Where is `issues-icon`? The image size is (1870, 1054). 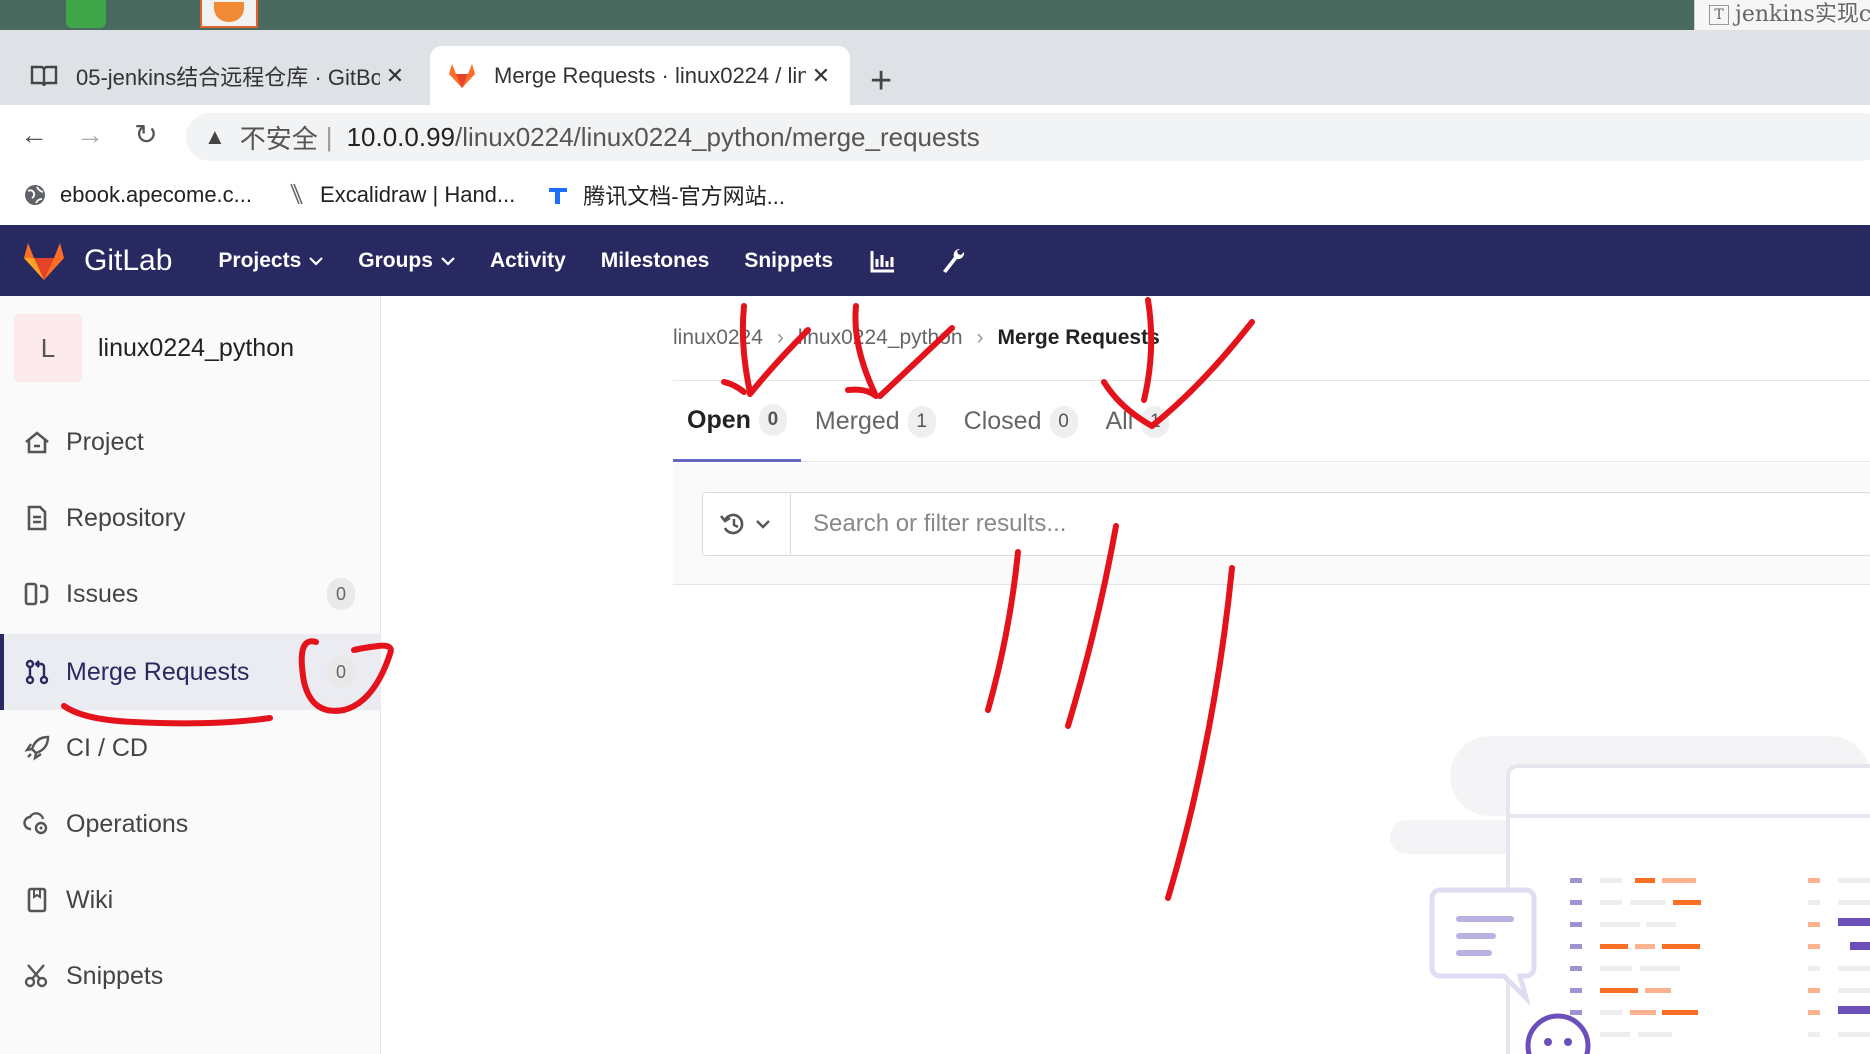 issues-icon is located at coordinates (37, 594).